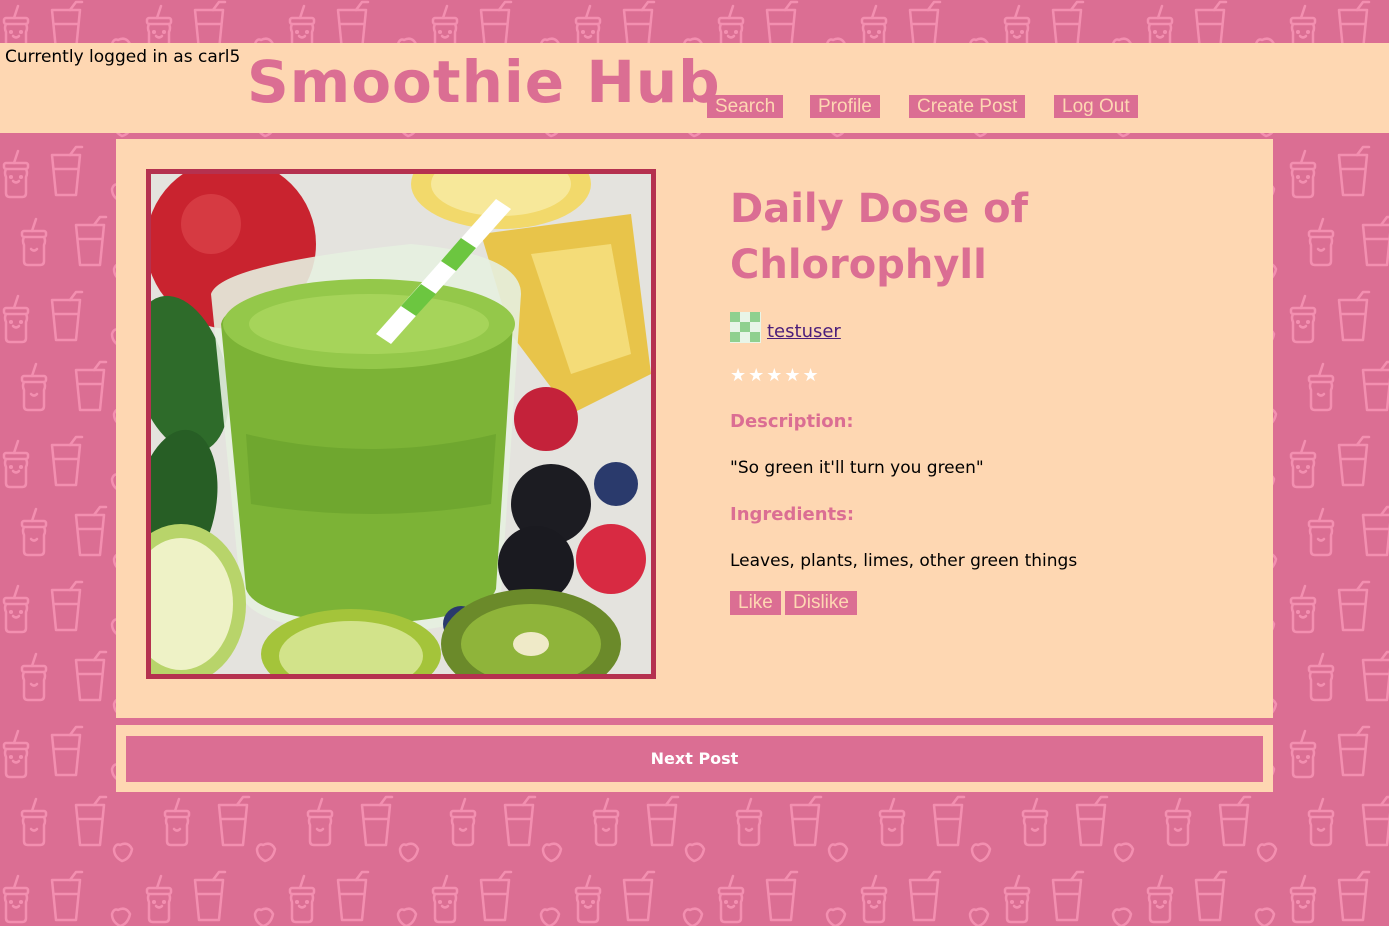  What do you see at coordinates (123, 57) in the screenshot?
I see `logged-in-status: Currently logged in as carl5` at bounding box center [123, 57].